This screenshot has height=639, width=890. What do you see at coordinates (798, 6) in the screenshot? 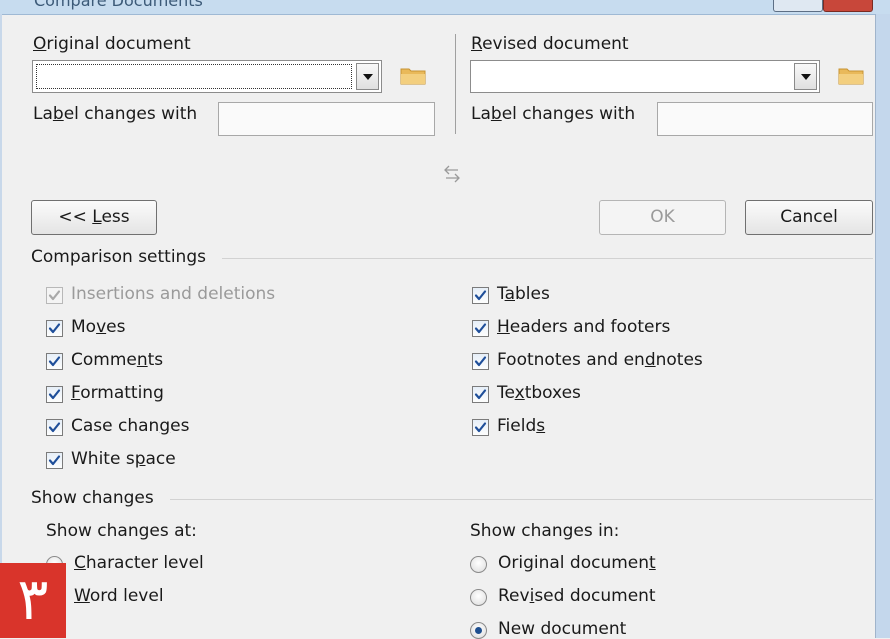
I see `minimize-button` at bounding box center [798, 6].